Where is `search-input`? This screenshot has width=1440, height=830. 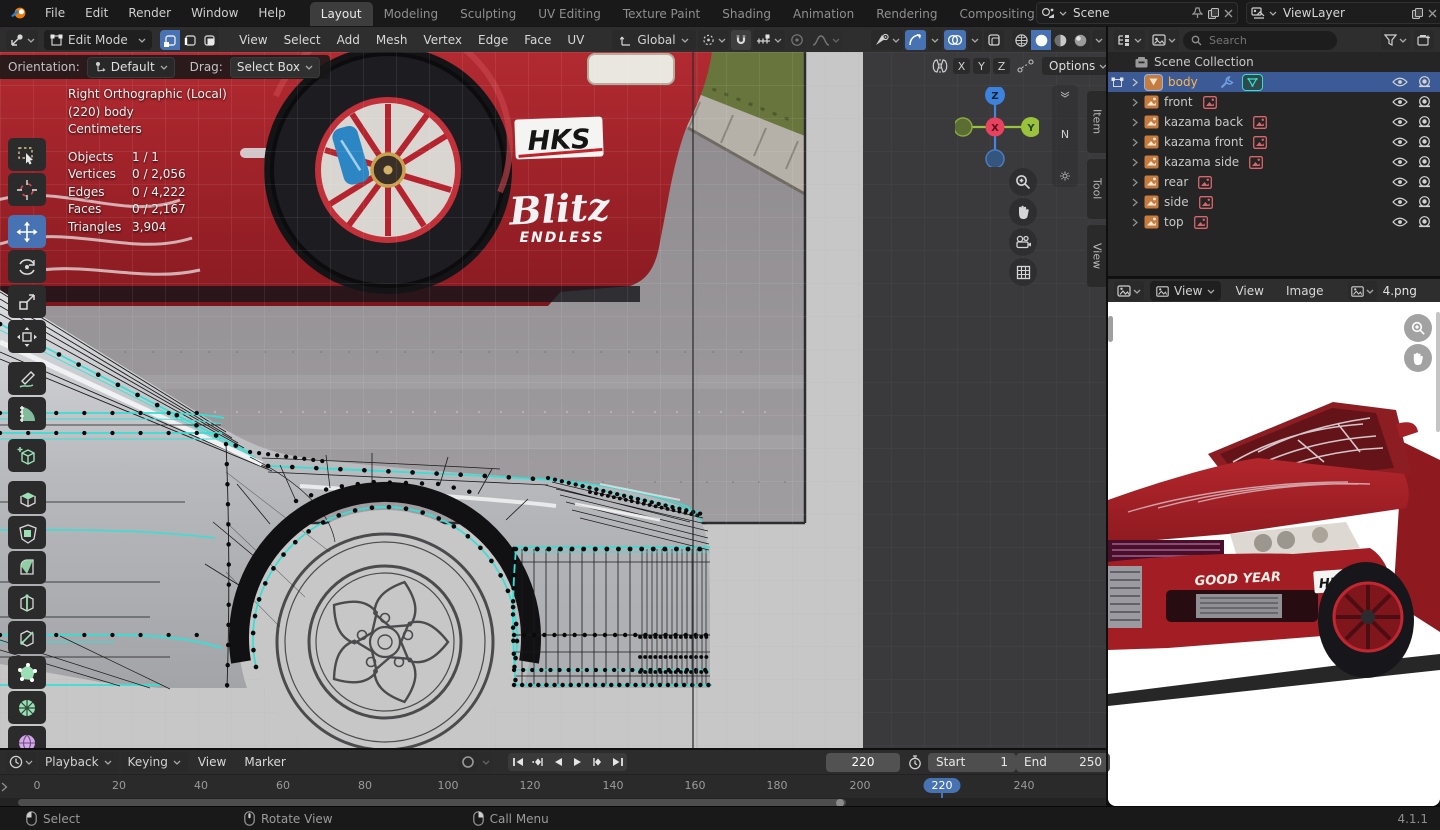
search-input is located at coordinates (1254, 40).